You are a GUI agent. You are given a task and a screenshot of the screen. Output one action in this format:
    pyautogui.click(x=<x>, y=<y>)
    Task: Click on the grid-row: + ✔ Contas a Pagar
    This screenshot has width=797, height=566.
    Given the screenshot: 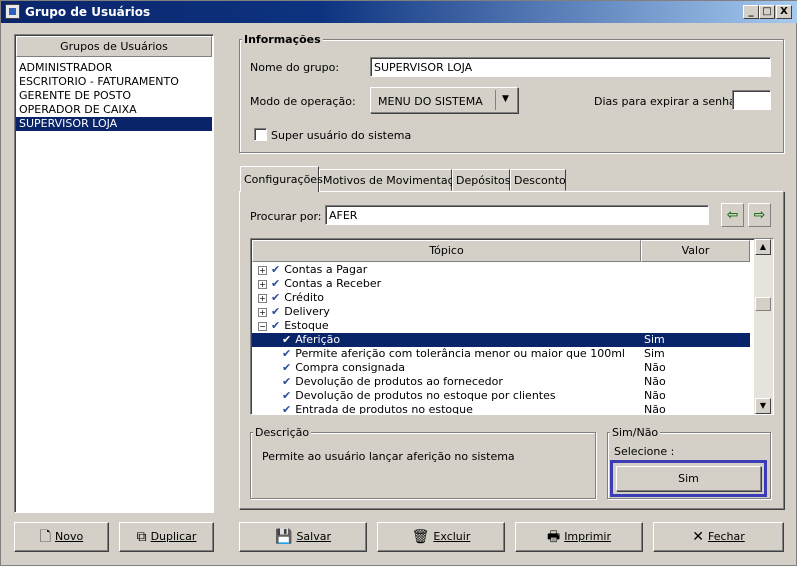 What is the action you would take?
    pyautogui.click(x=501, y=270)
    